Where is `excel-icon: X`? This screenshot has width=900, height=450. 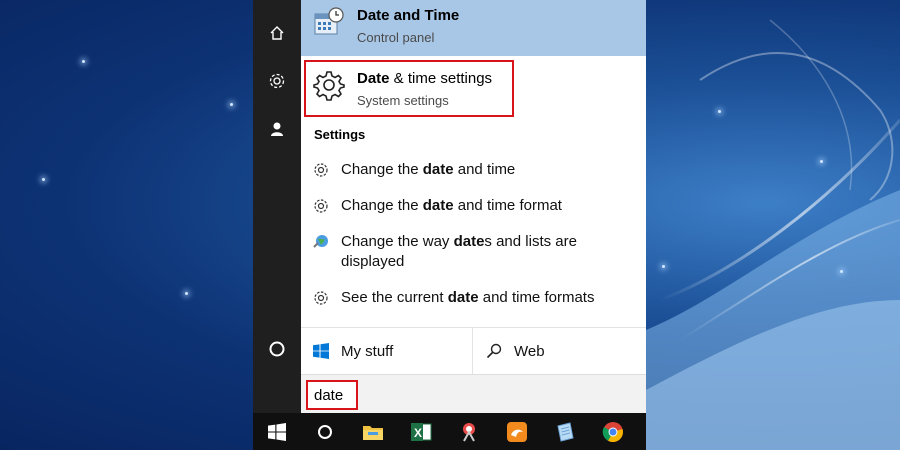
excel-icon: X is located at coordinates (421, 431).